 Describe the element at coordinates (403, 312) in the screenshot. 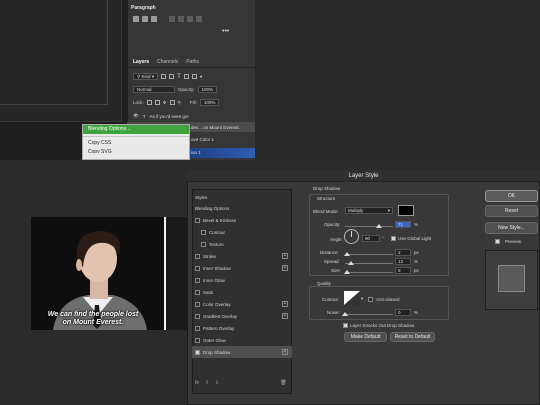

I see `noise-field: 0` at that location.